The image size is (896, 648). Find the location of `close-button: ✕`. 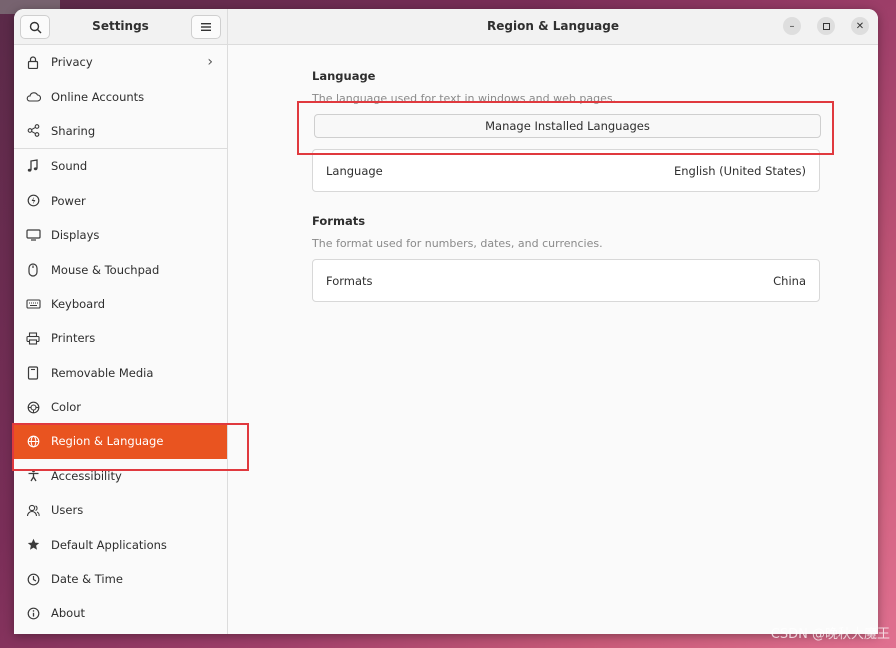

close-button: ✕ is located at coordinates (860, 26).